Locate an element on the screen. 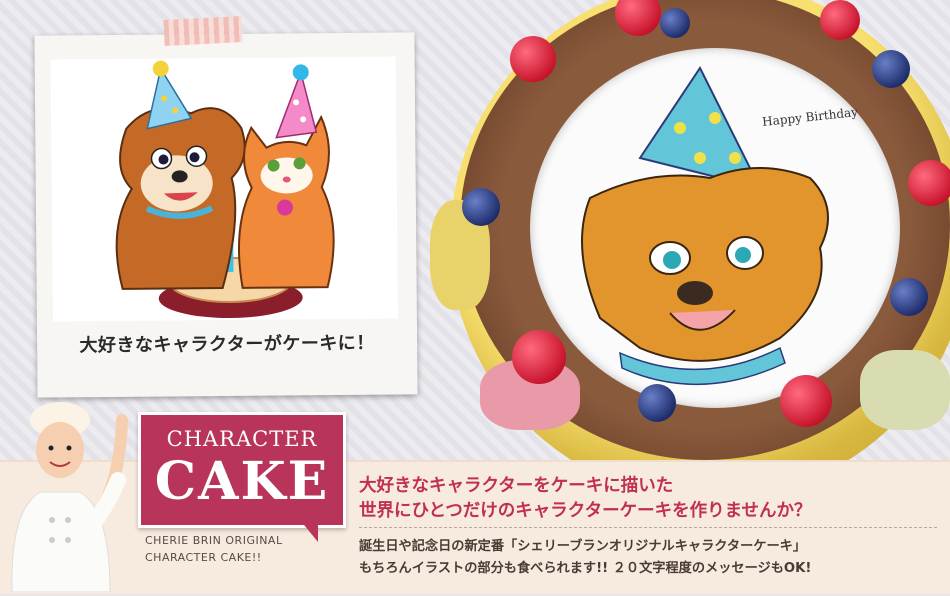  chef-illustration is located at coordinates (70, 496).